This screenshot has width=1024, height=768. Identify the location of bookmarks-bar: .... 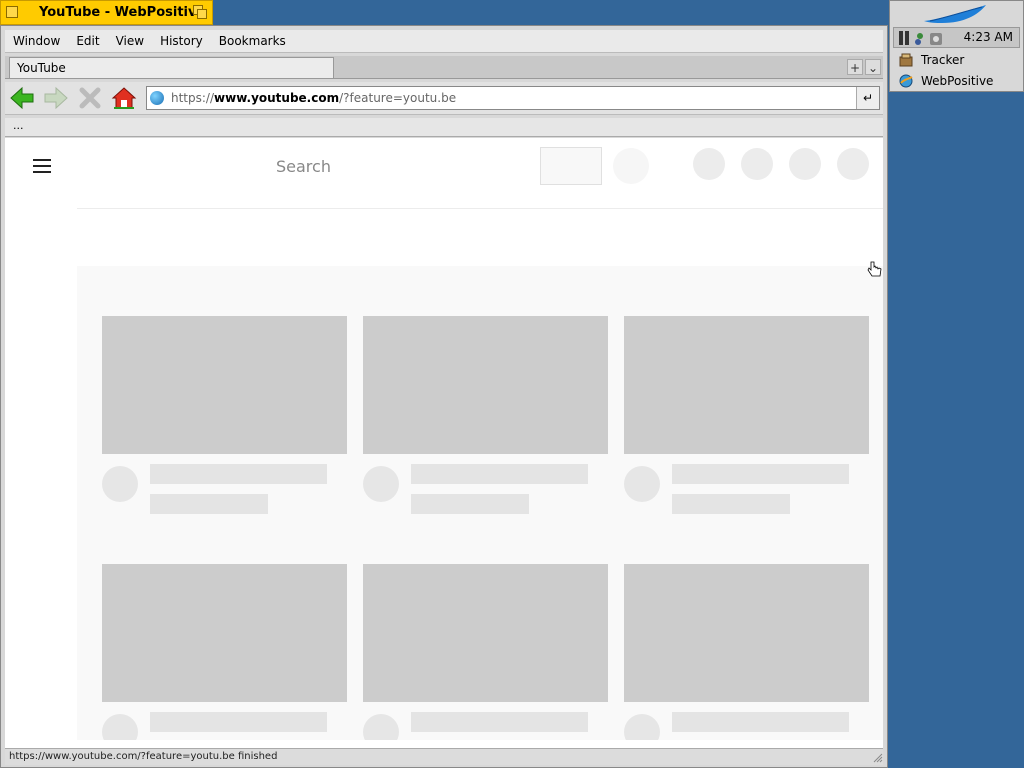
(444, 127).